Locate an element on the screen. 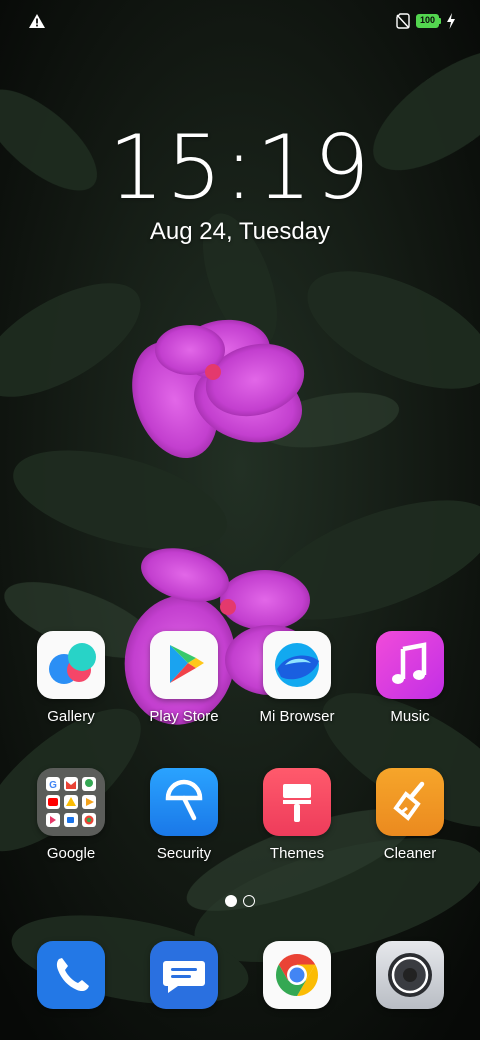 The image size is (480, 1040). dock-phone is located at coordinates (71, 990).